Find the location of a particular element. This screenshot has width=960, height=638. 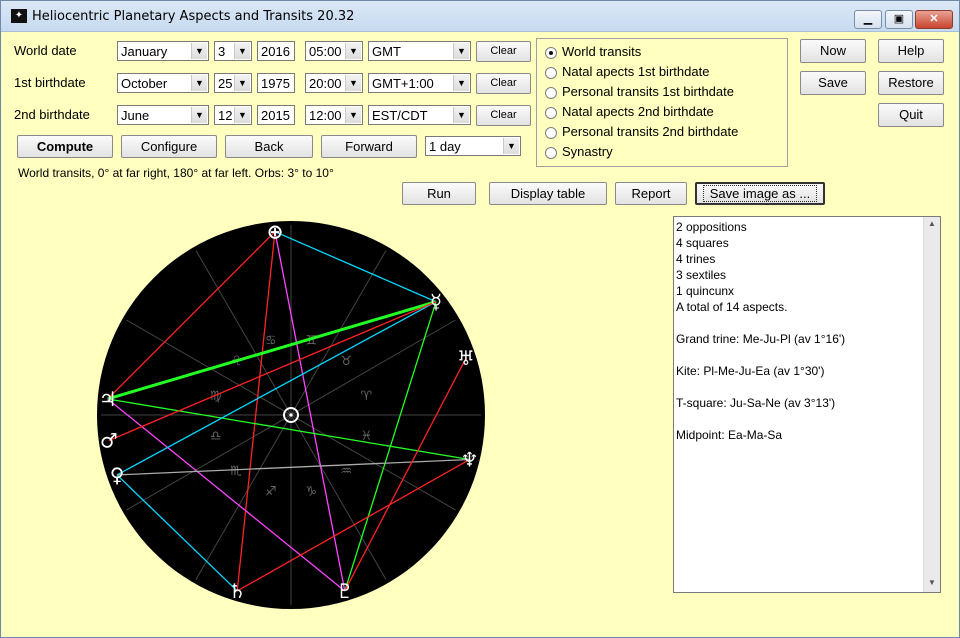

close-icon: ✕ is located at coordinates (934, 19).